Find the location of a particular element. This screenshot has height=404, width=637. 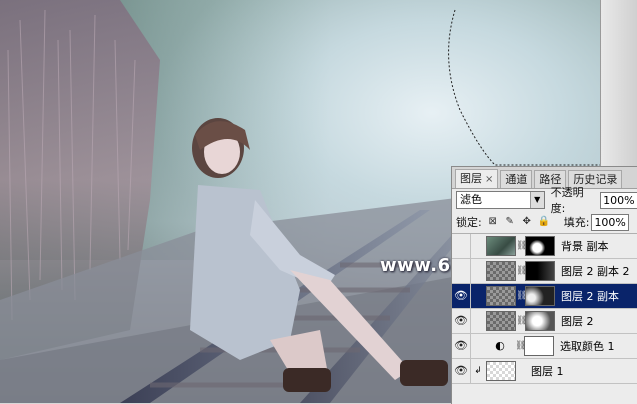

layer-row: ⛓ 图层 2 副本 2 is located at coordinates (544, 271).